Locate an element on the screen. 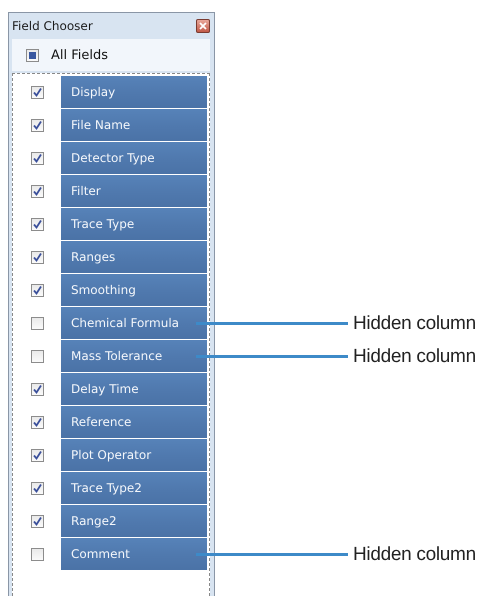 This screenshot has height=596, width=498. field-item: Trace Type2 is located at coordinates (134, 488).